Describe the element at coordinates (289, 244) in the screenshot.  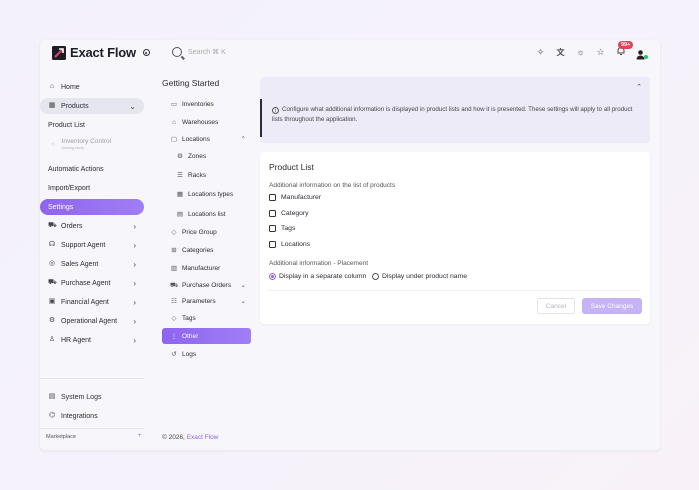
I see `checkbox-locations: Locations` at that location.